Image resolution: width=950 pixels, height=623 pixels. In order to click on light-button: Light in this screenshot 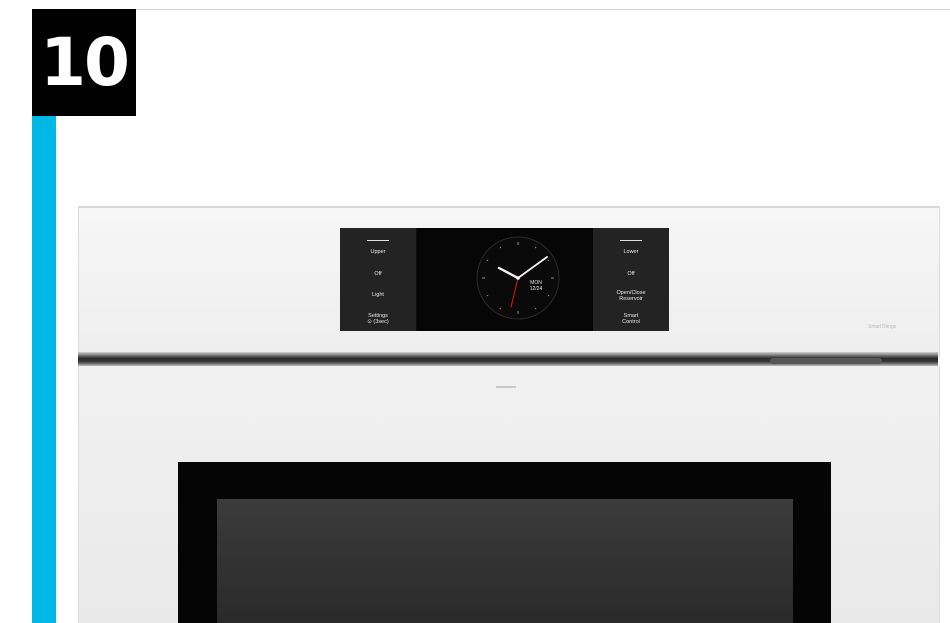, I will do `click(378, 295)`.